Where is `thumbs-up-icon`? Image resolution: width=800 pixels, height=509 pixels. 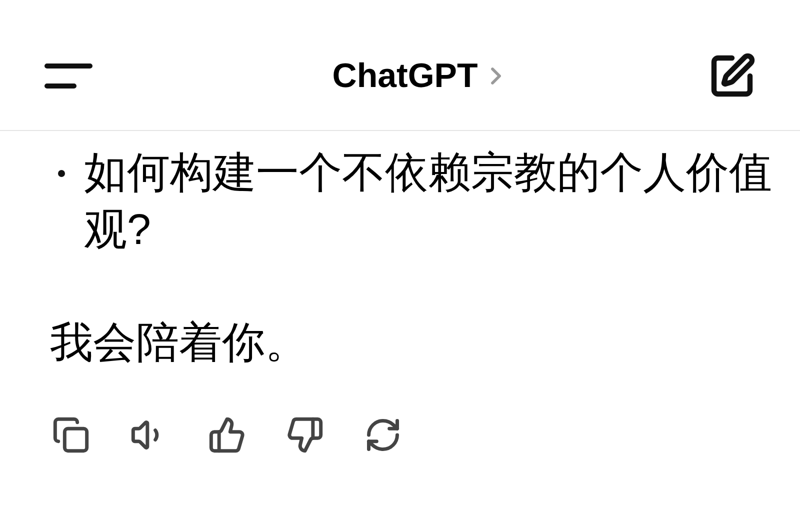 thumbs-up-icon is located at coordinates (227, 435).